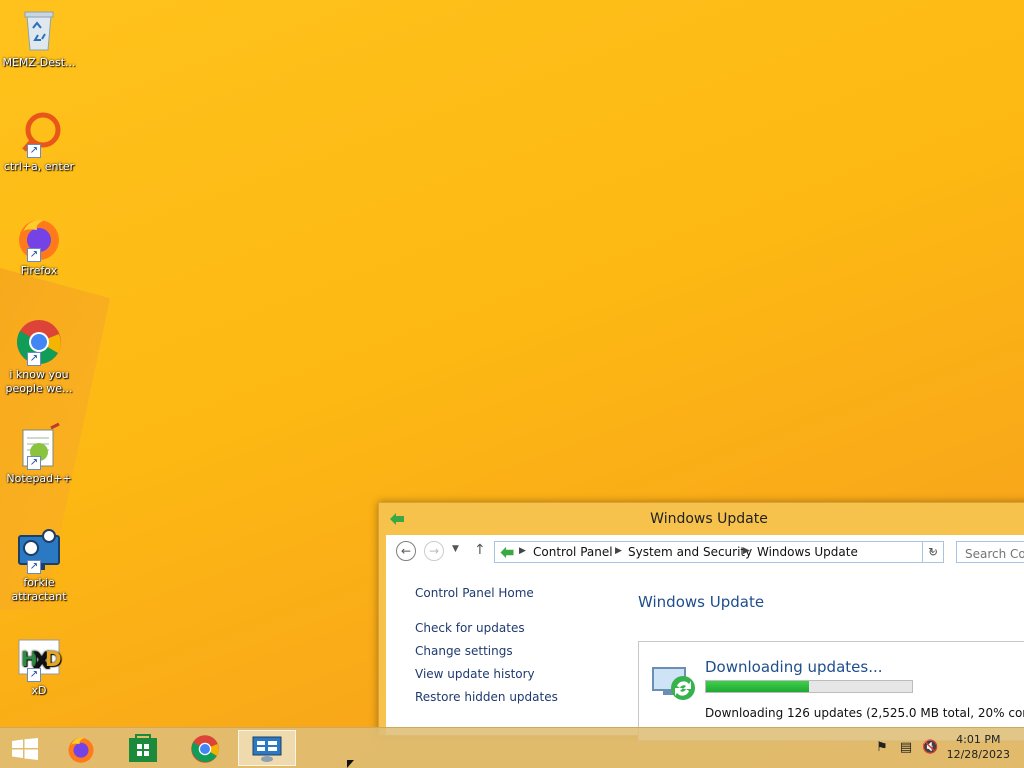 This screenshot has width=1024, height=768. I want to click on desktop-icon-ctrl-a-enter: ↗ ctrl+a, enter, so click(39, 142).